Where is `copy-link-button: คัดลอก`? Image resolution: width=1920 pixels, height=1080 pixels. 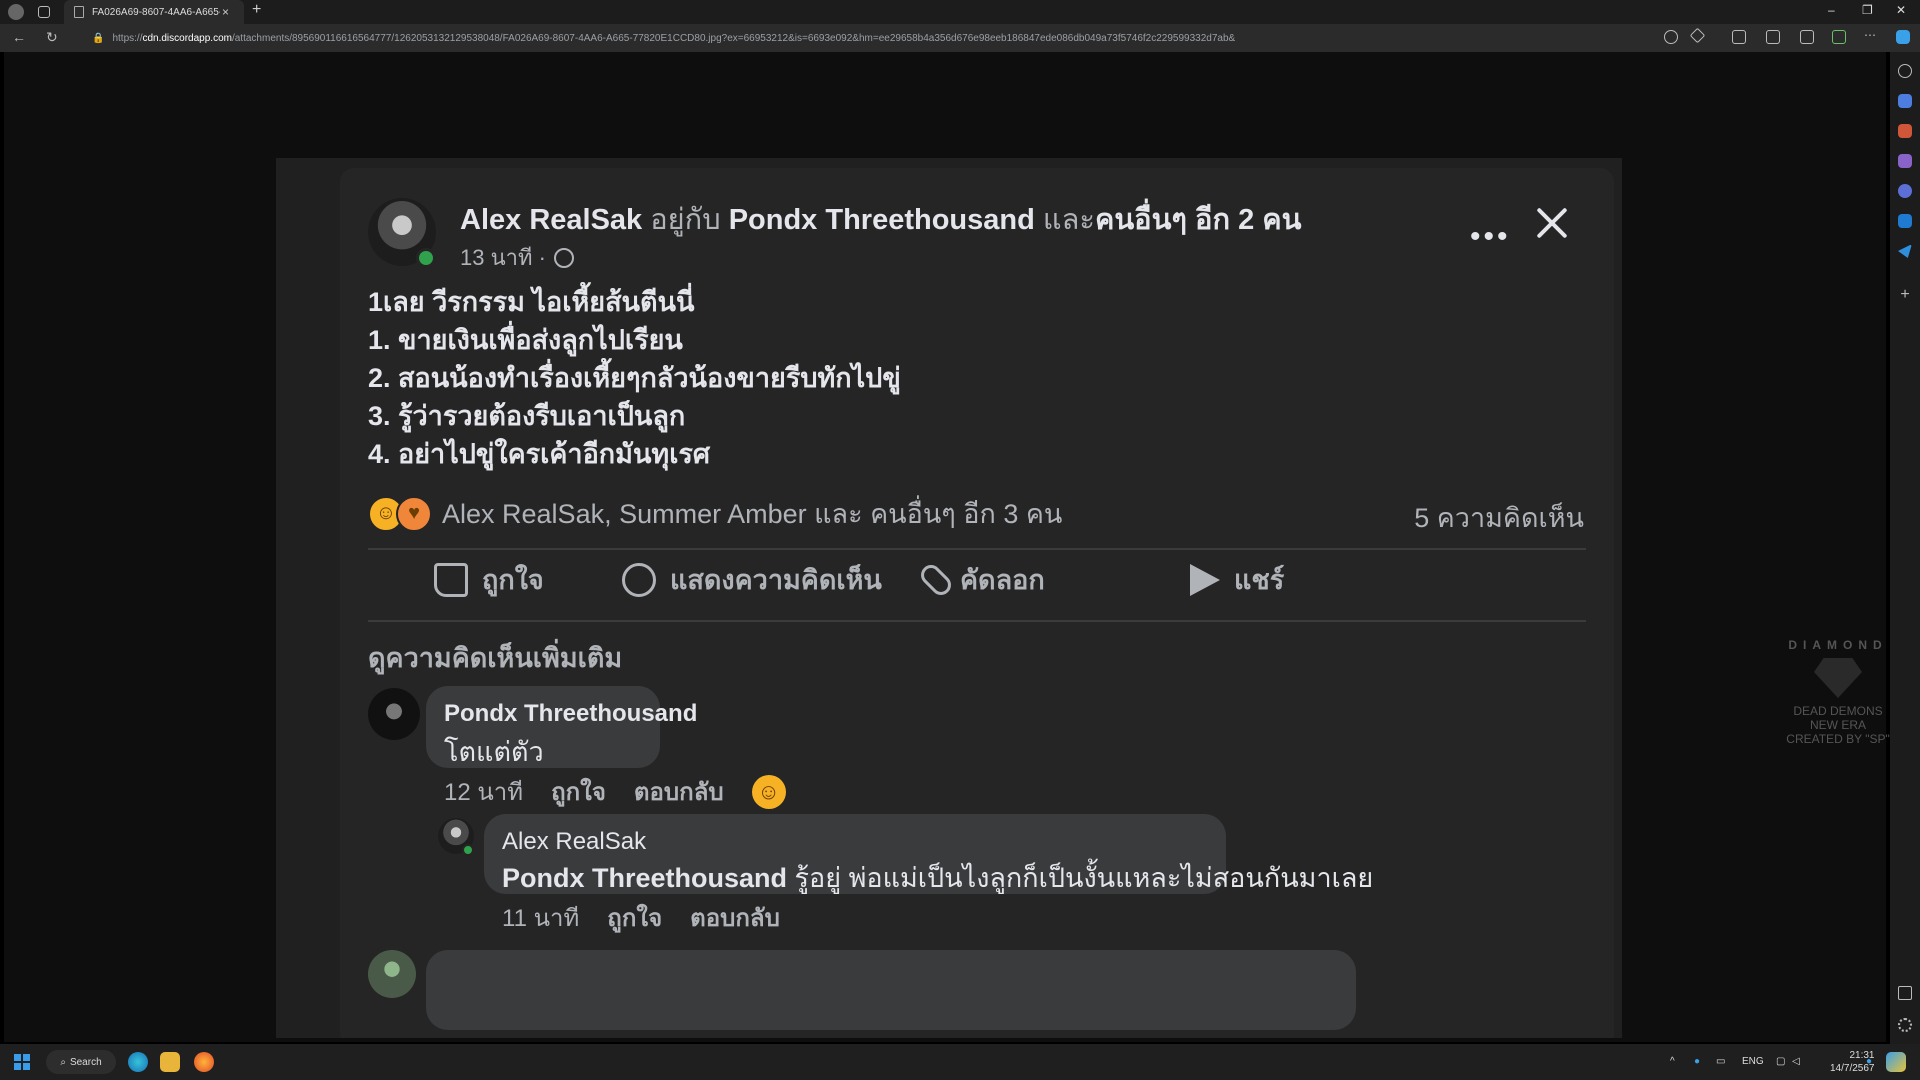 copy-link-button: คัดลอก is located at coordinates (980, 579).